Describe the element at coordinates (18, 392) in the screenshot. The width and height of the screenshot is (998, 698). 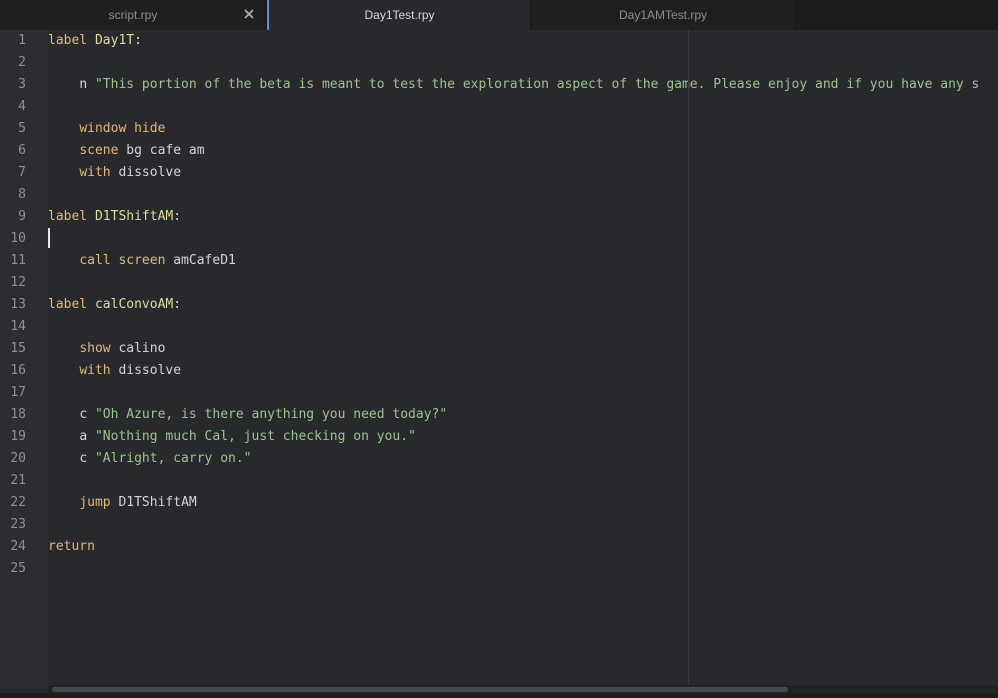
I see `line-number: 17` at that location.